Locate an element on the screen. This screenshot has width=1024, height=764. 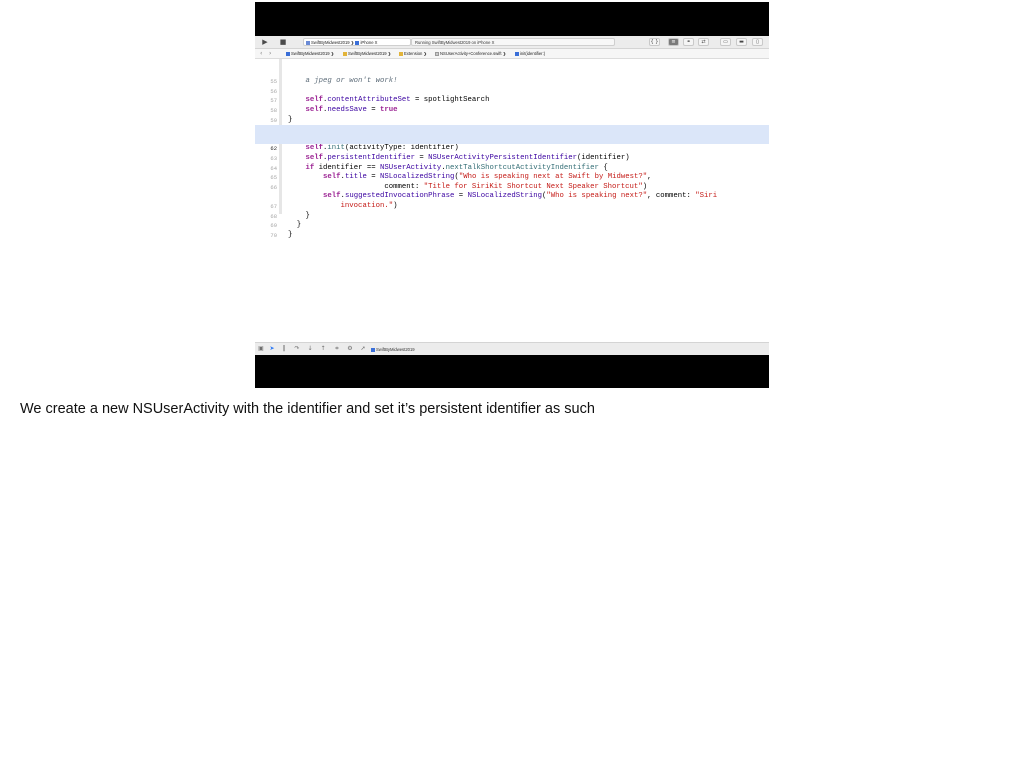
scheme-name: SwiftByMidwest2019 is located at coordinates (330, 42).